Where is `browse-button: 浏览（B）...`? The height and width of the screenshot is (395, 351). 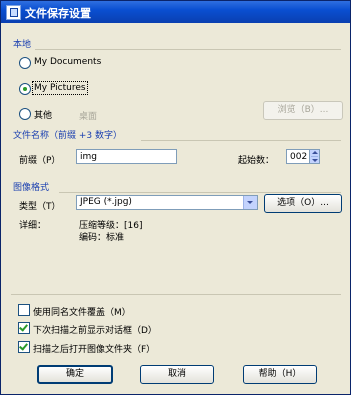 browse-button: 浏览（B）... is located at coordinates (303, 110).